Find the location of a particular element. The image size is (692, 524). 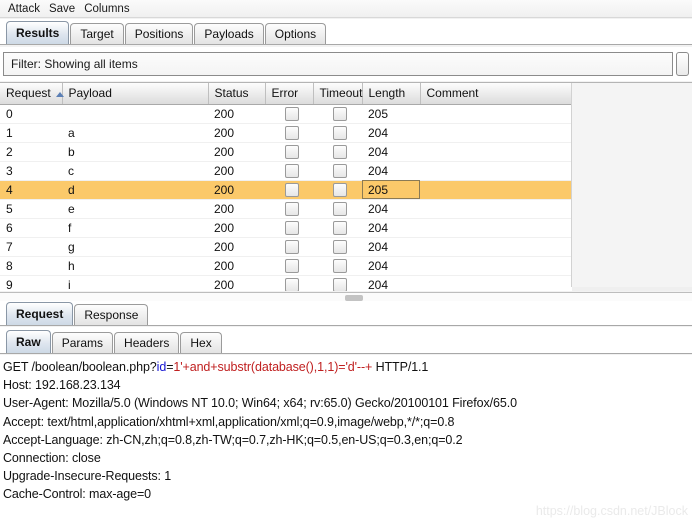

tab-target: Target is located at coordinates (97, 33).